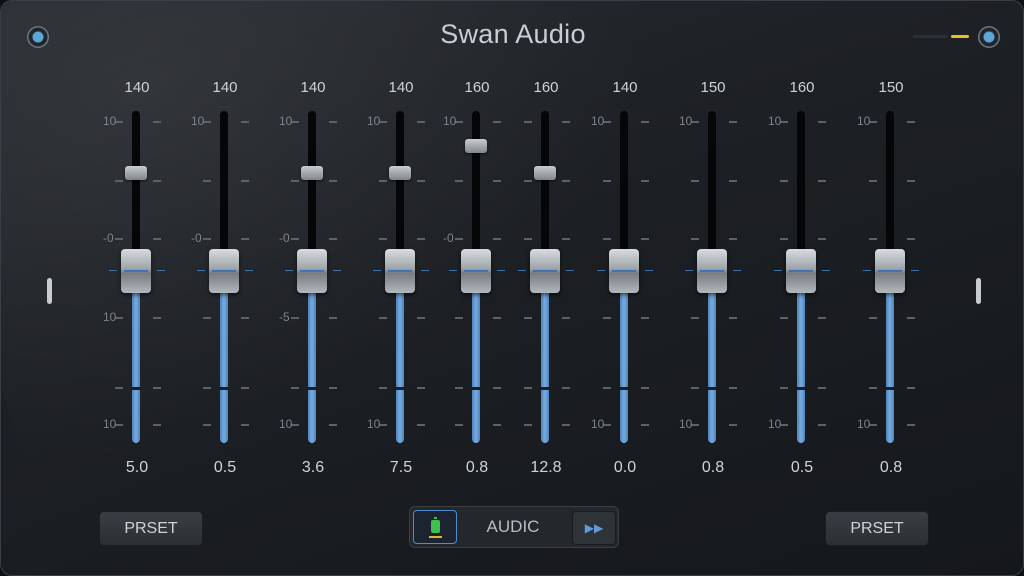 The image size is (1024, 576). Describe the element at coordinates (137, 467) in the screenshot. I see `band-gain-value: 5.0` at that location.